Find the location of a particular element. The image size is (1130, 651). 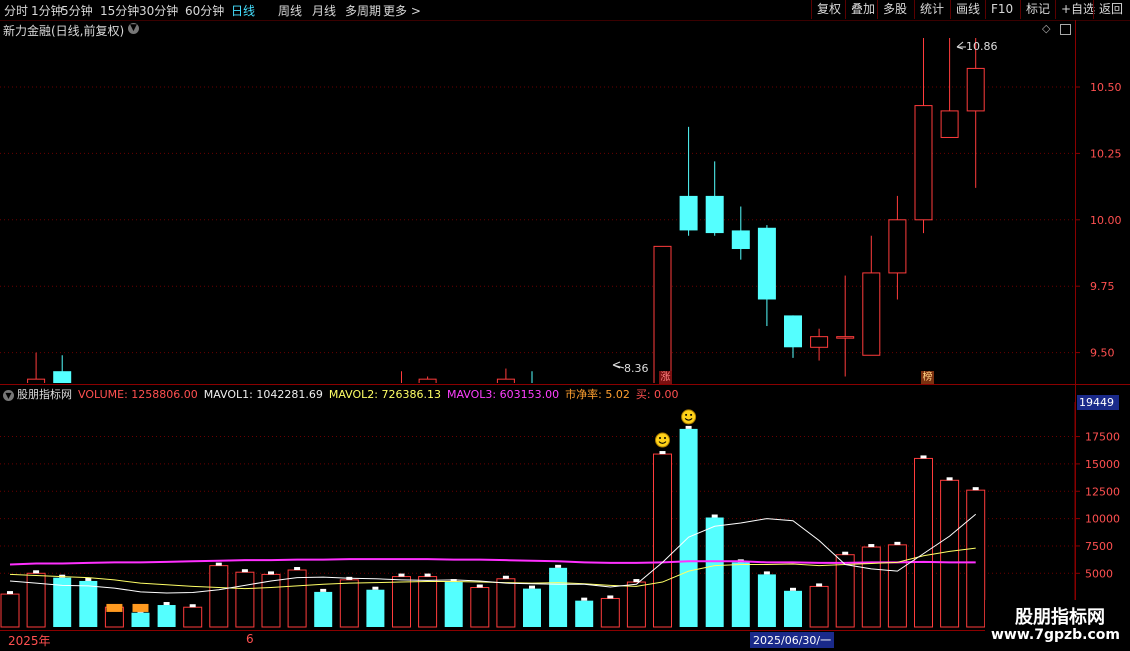

chevron-down-icon: ▼ is located at coordinates (133, 28).